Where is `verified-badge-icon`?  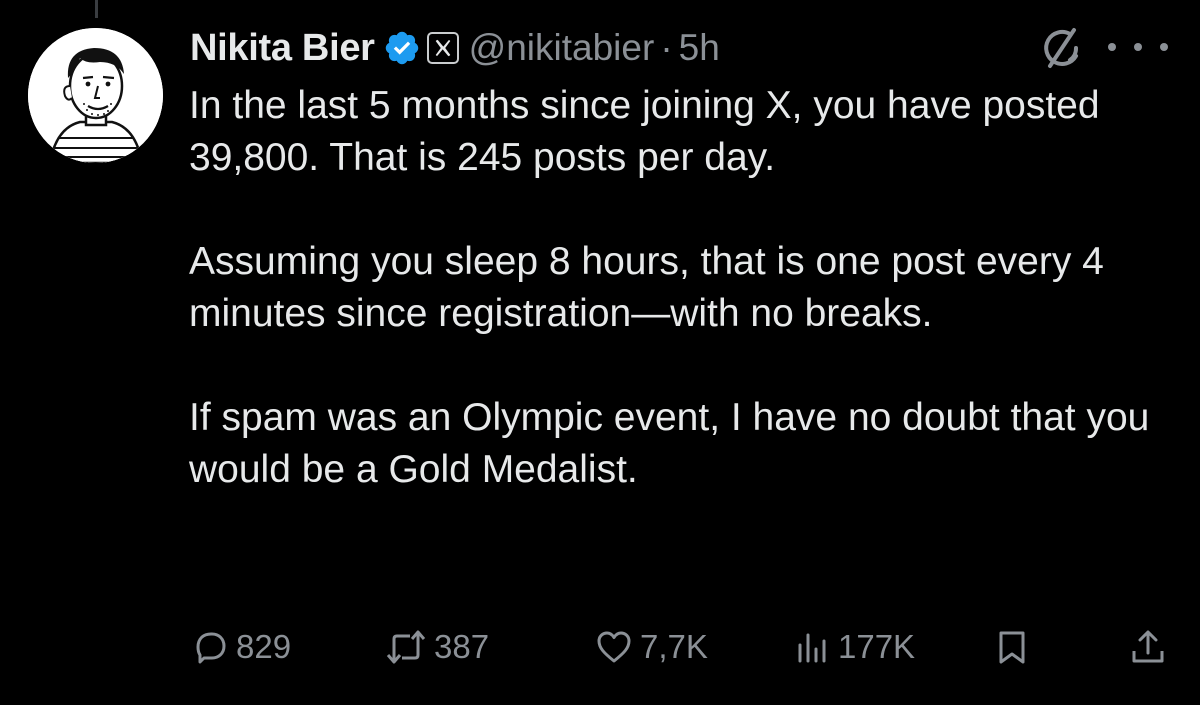 verified-badge-icon is located at coordinates (402, 48).